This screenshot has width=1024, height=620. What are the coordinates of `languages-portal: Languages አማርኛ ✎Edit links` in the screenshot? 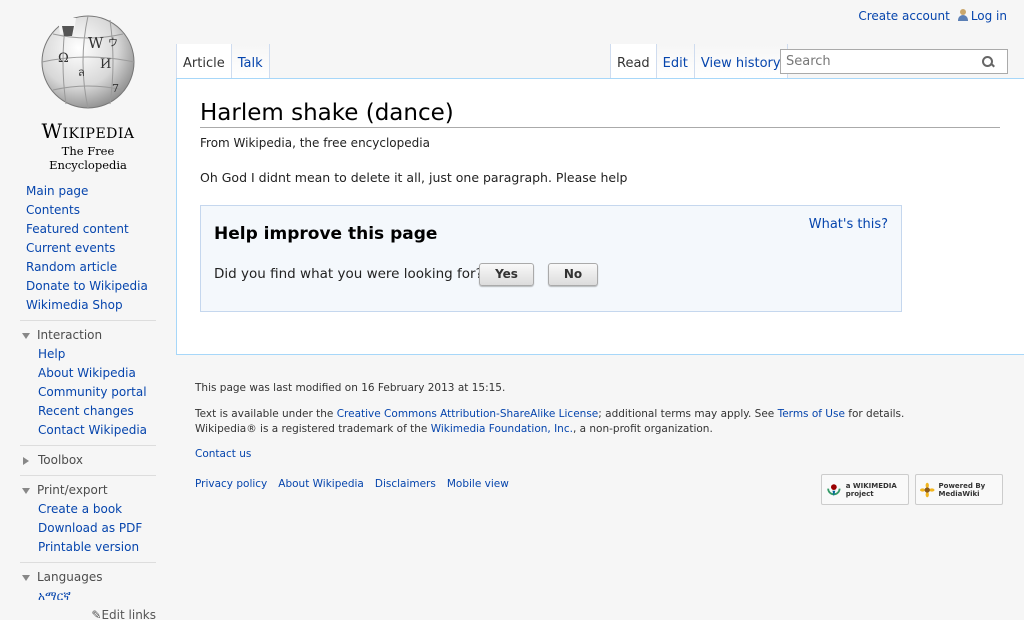 It's located at (88, 591).